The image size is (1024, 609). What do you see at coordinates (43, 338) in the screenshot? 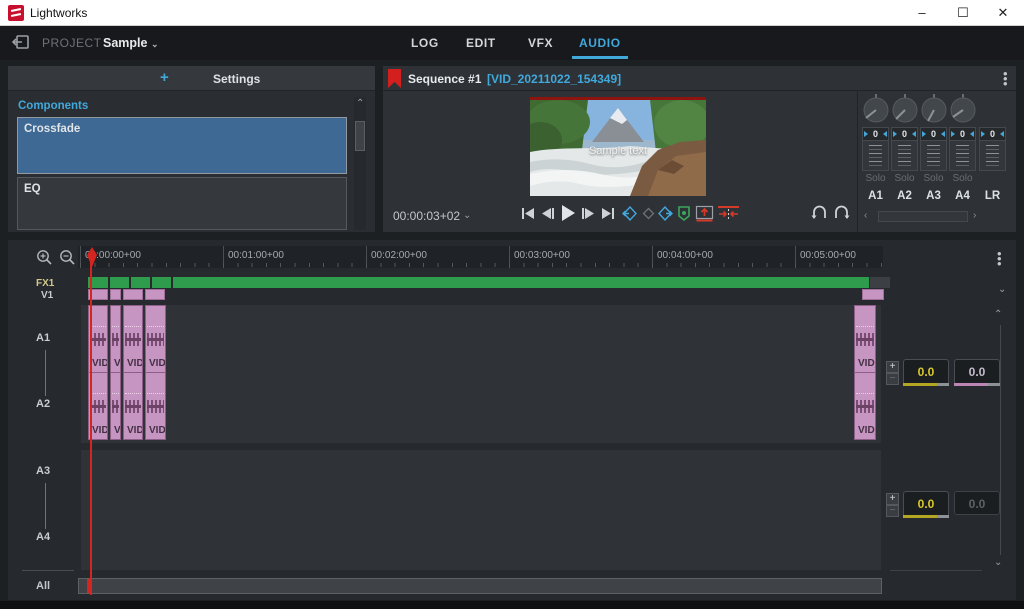
I see `track-label-a1: A1` at bounding box center [43, 338].